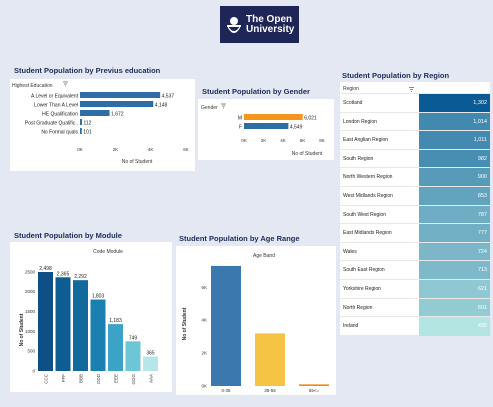 The height and width of the screenshot is (407, 493). What do you see at coordinates (307, 154) in the screenshot?
I see `gender-xlabel: No of Student` at bounding box center [307, 154].